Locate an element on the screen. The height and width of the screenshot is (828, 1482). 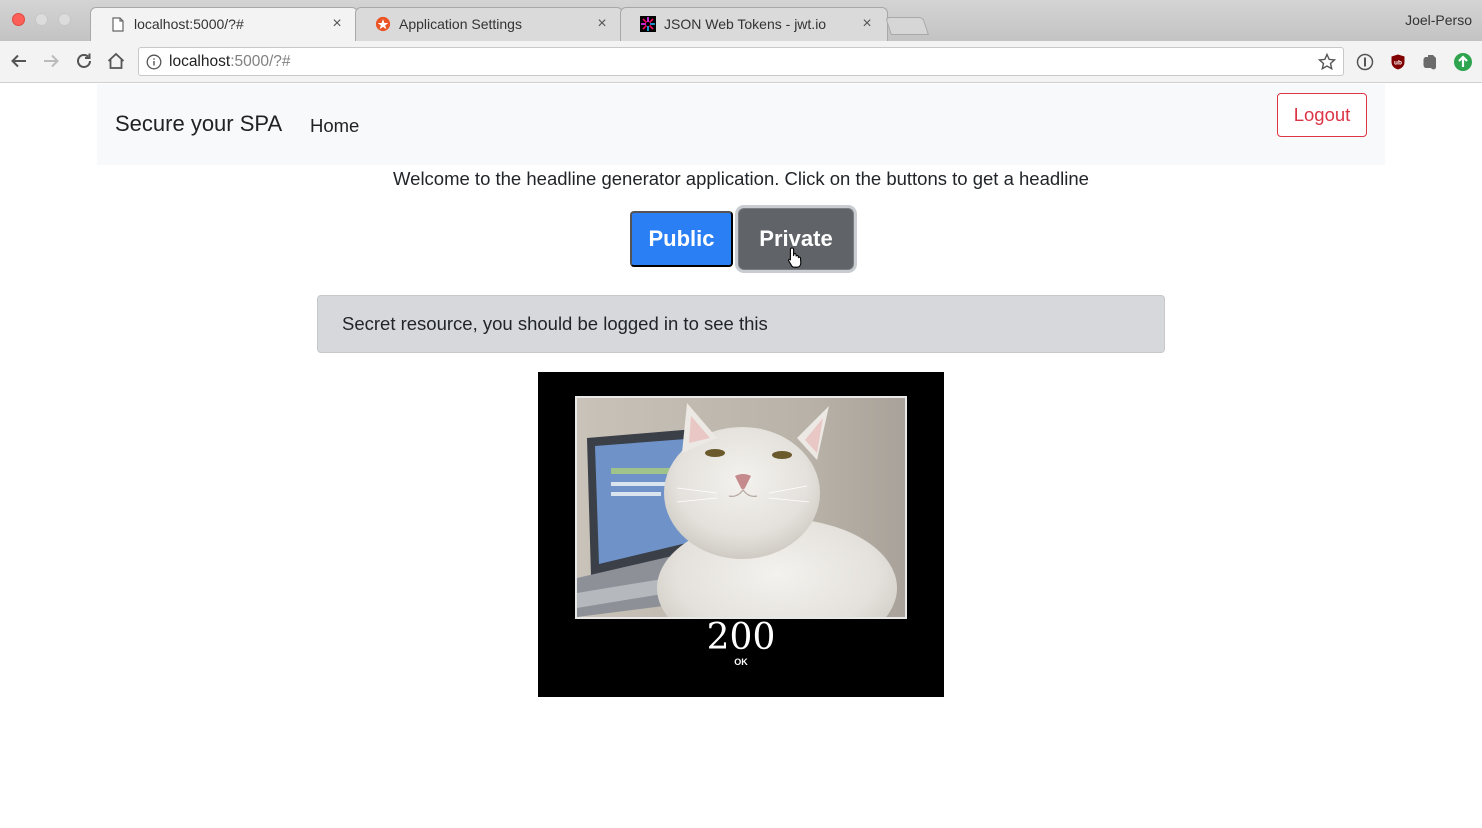
forward-icon is located at coordinates (51, 61).